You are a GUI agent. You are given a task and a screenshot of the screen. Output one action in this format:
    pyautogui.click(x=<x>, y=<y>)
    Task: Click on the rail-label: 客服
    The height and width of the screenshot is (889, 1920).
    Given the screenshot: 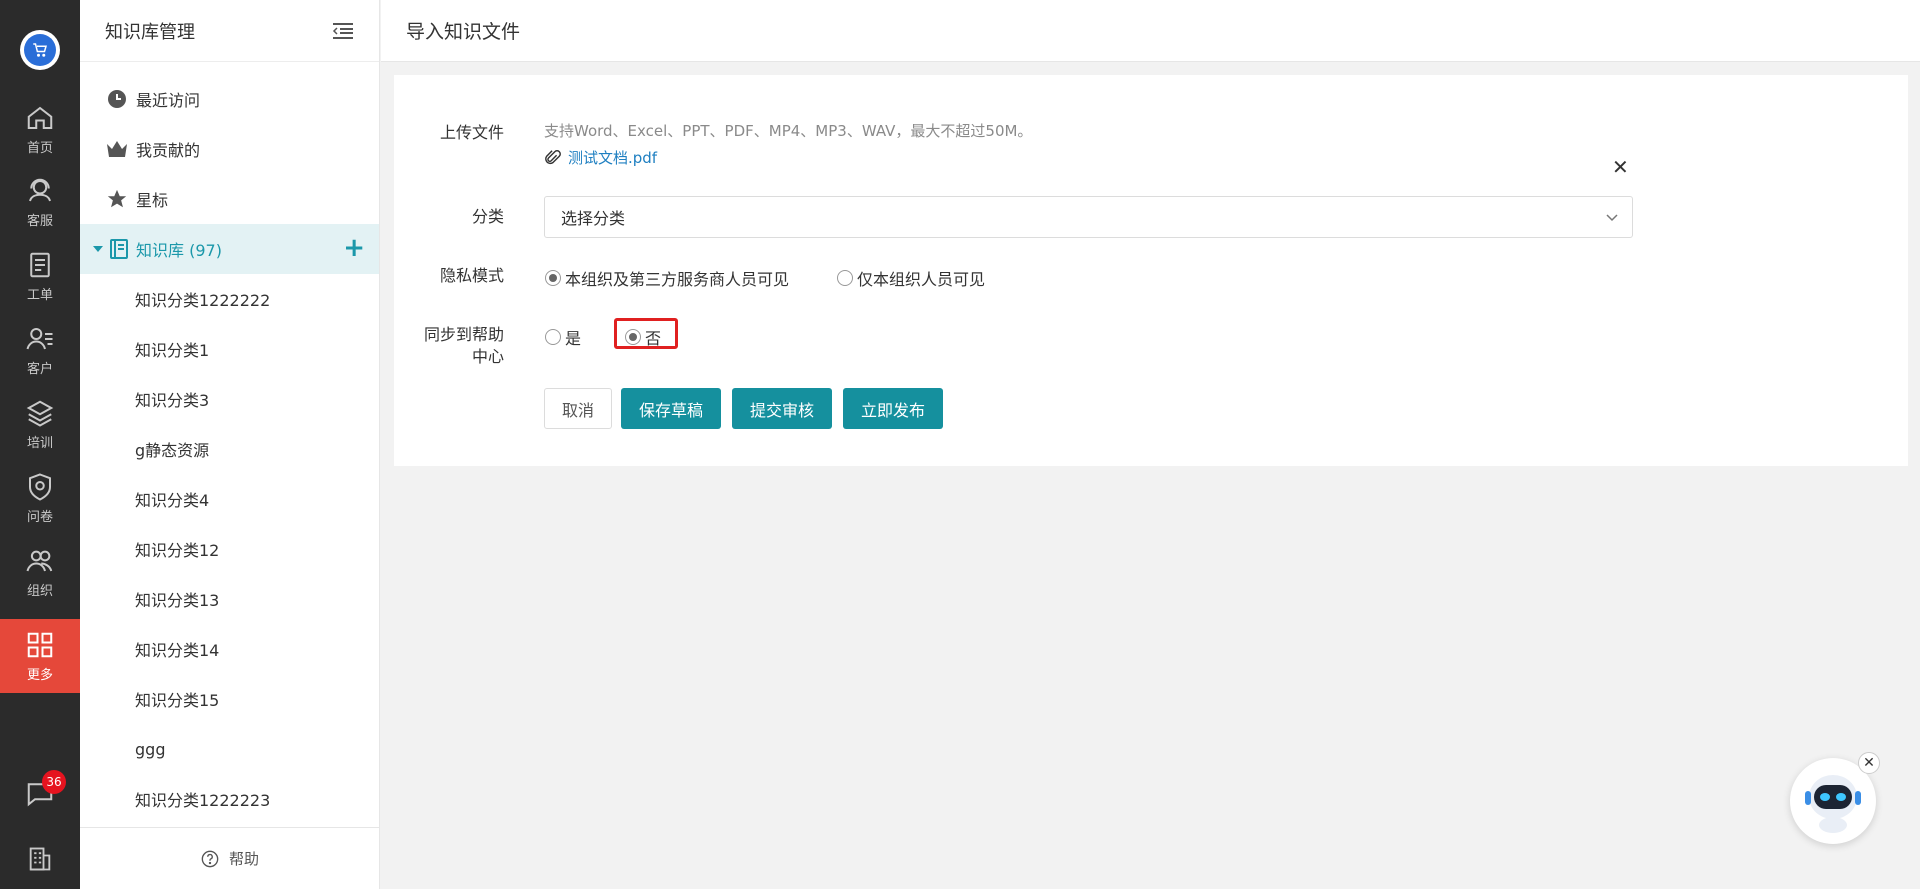 What is the action you would take?
    pyautogui.click(x=39, y=221)
    